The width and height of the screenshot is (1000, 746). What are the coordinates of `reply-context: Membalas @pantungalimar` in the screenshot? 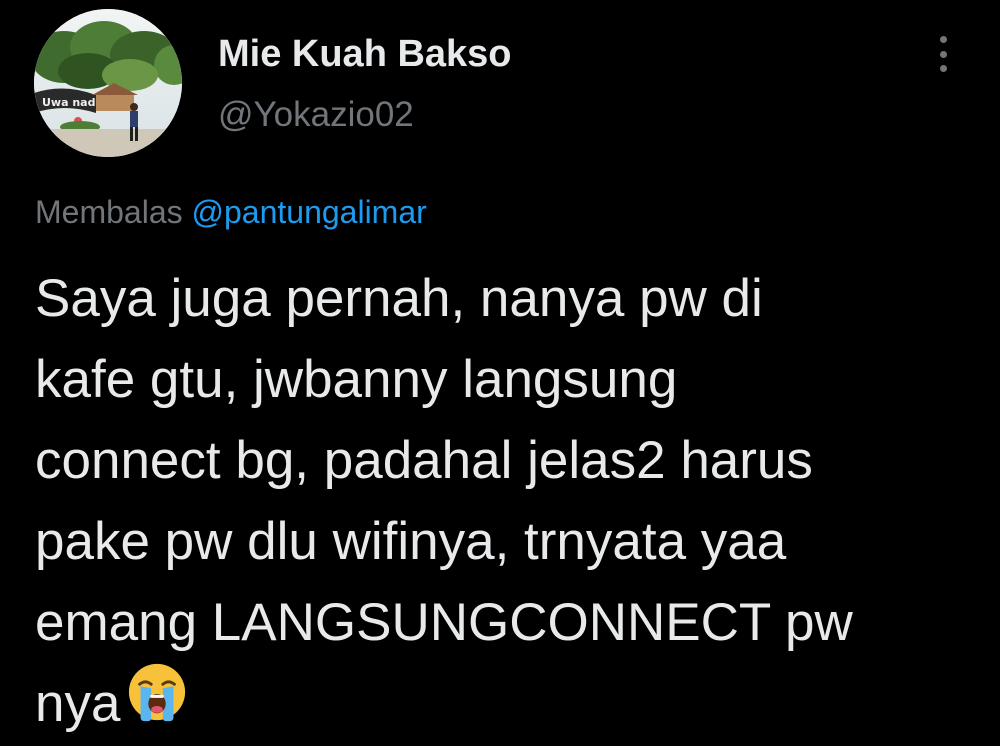 It's located at (231, 212).